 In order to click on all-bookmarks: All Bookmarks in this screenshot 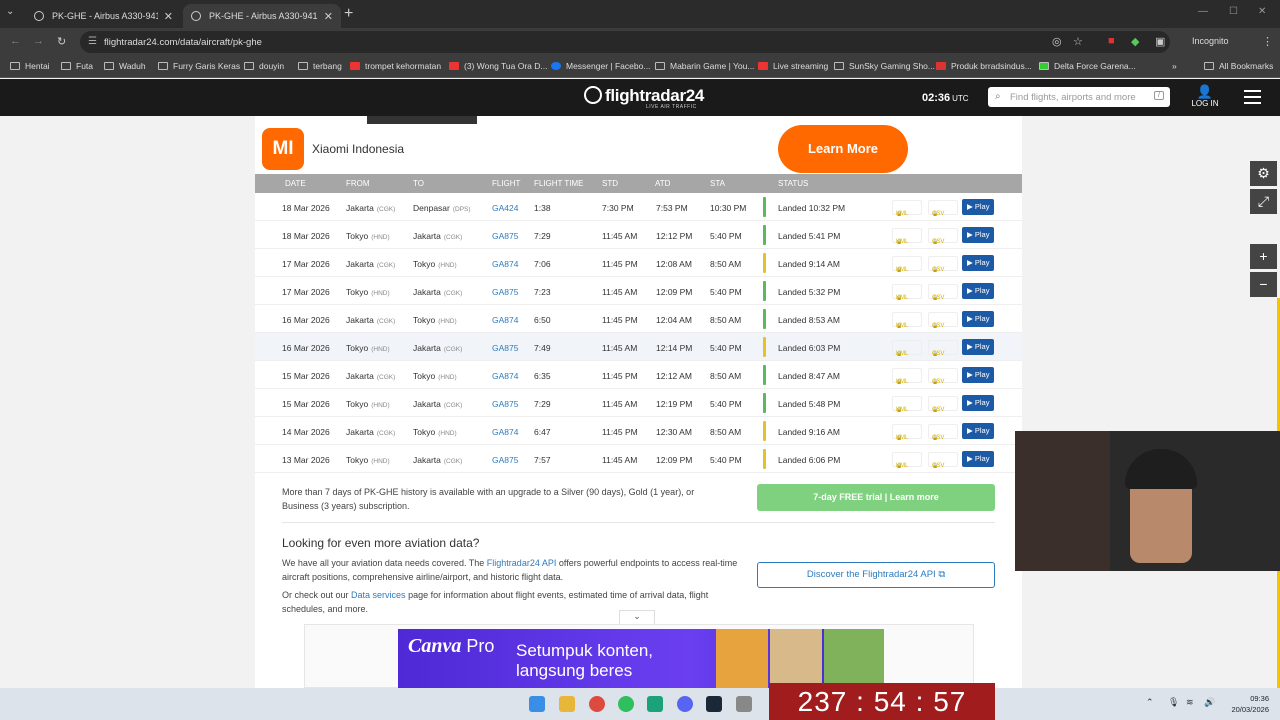, I will do `click(1238, 66)`.